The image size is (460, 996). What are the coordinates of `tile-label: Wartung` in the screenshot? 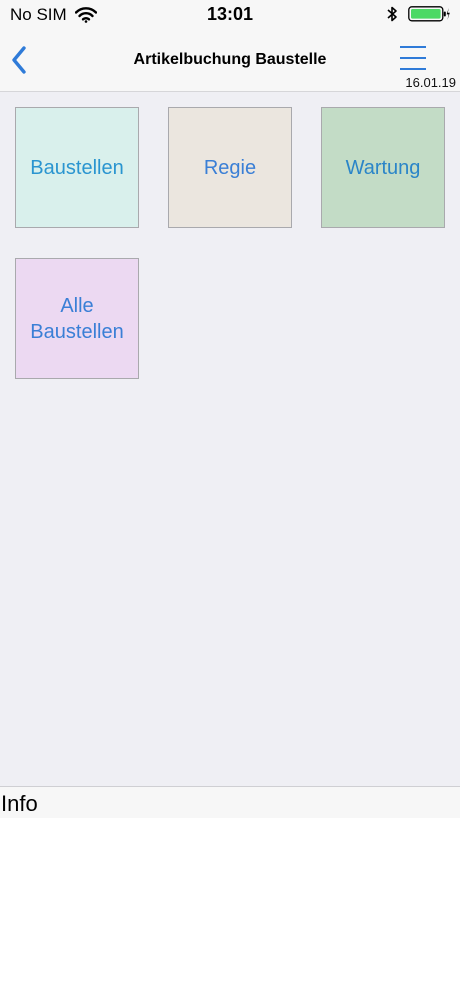 It's located at (383, 167).